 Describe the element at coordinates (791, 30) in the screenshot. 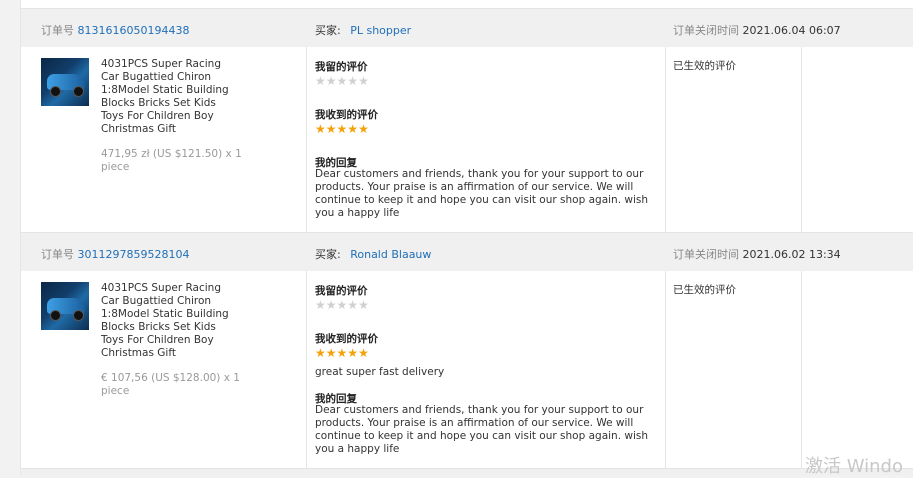

I see `close-time-value: 2021.06.04 06:07` at that location.